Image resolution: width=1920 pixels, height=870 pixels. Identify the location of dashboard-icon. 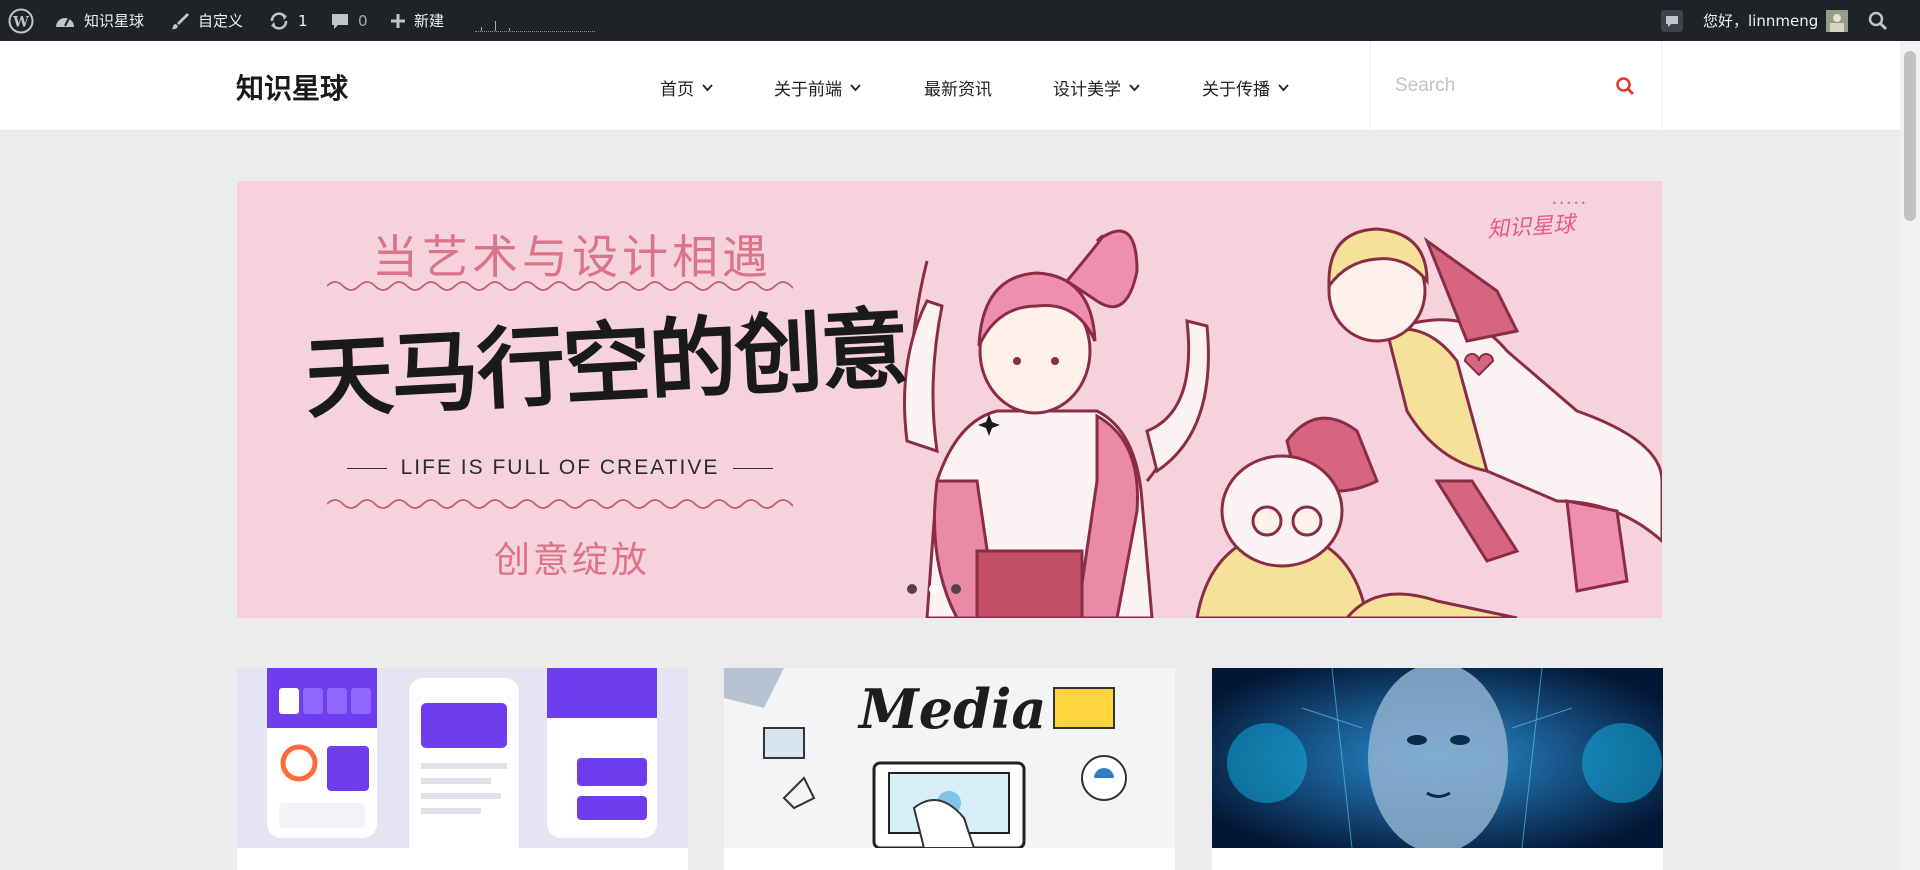
(65, 21).